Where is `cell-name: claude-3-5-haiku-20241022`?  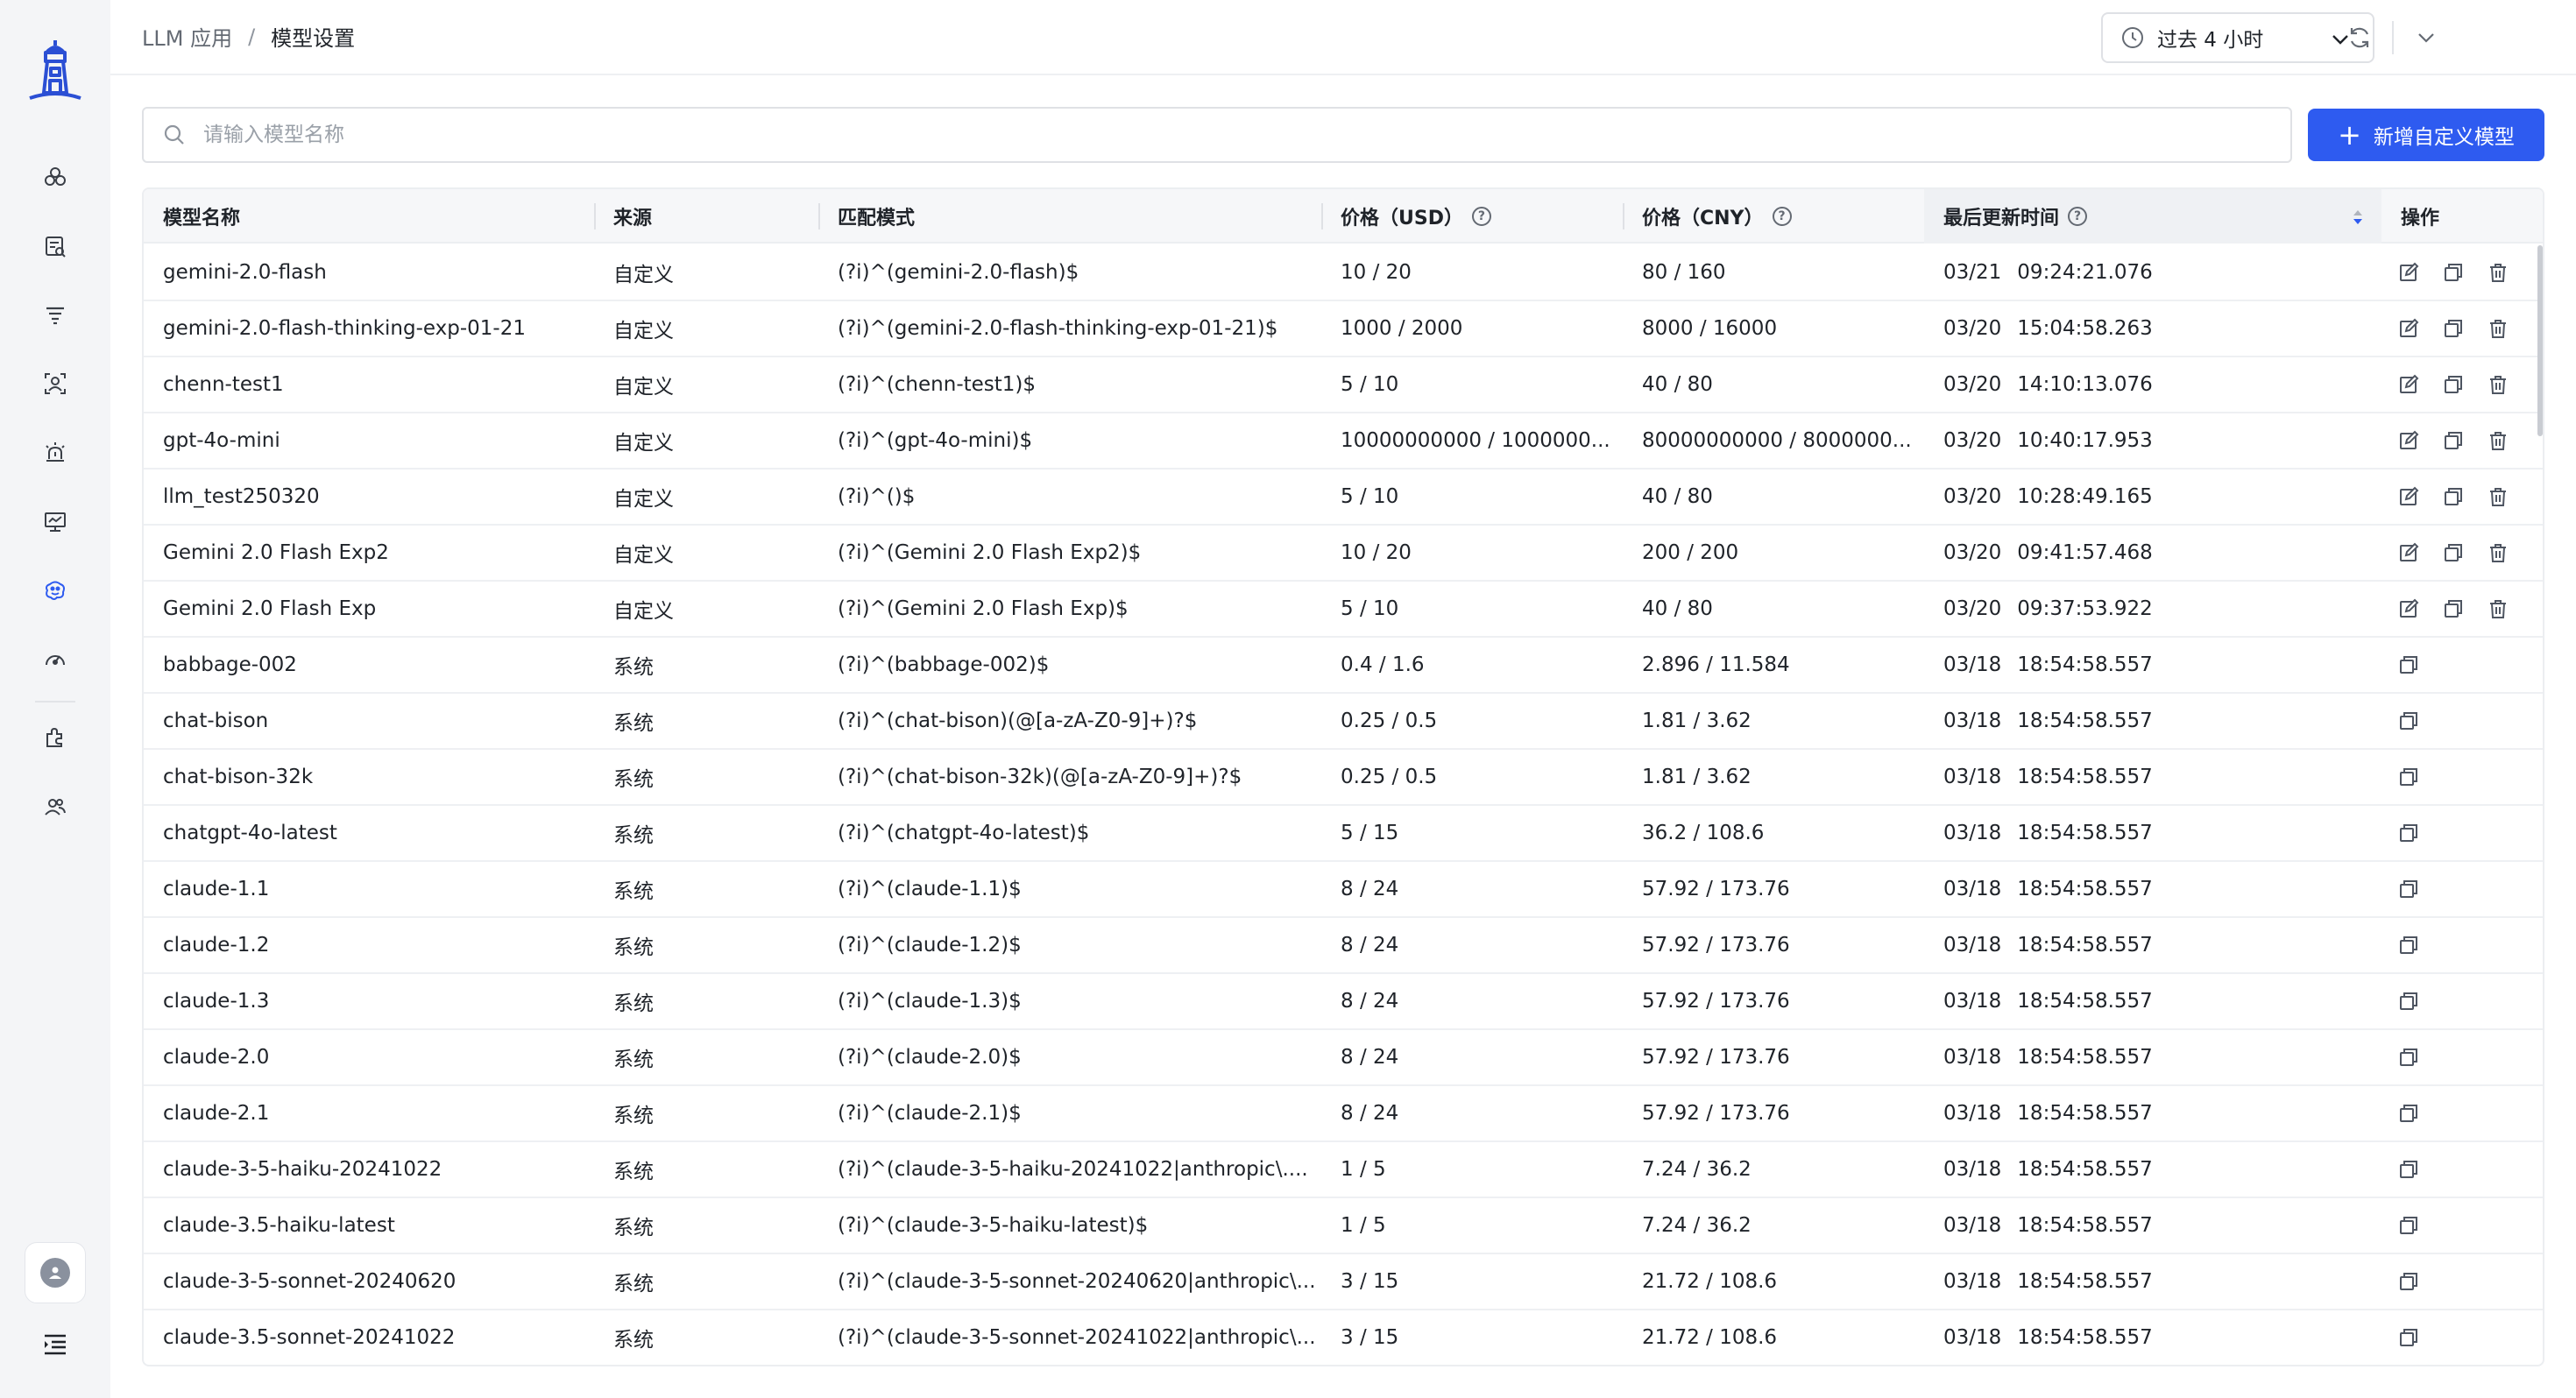 cell-name: claude-3-5-haiku-20241022 is located at coordinates (369, 1169).